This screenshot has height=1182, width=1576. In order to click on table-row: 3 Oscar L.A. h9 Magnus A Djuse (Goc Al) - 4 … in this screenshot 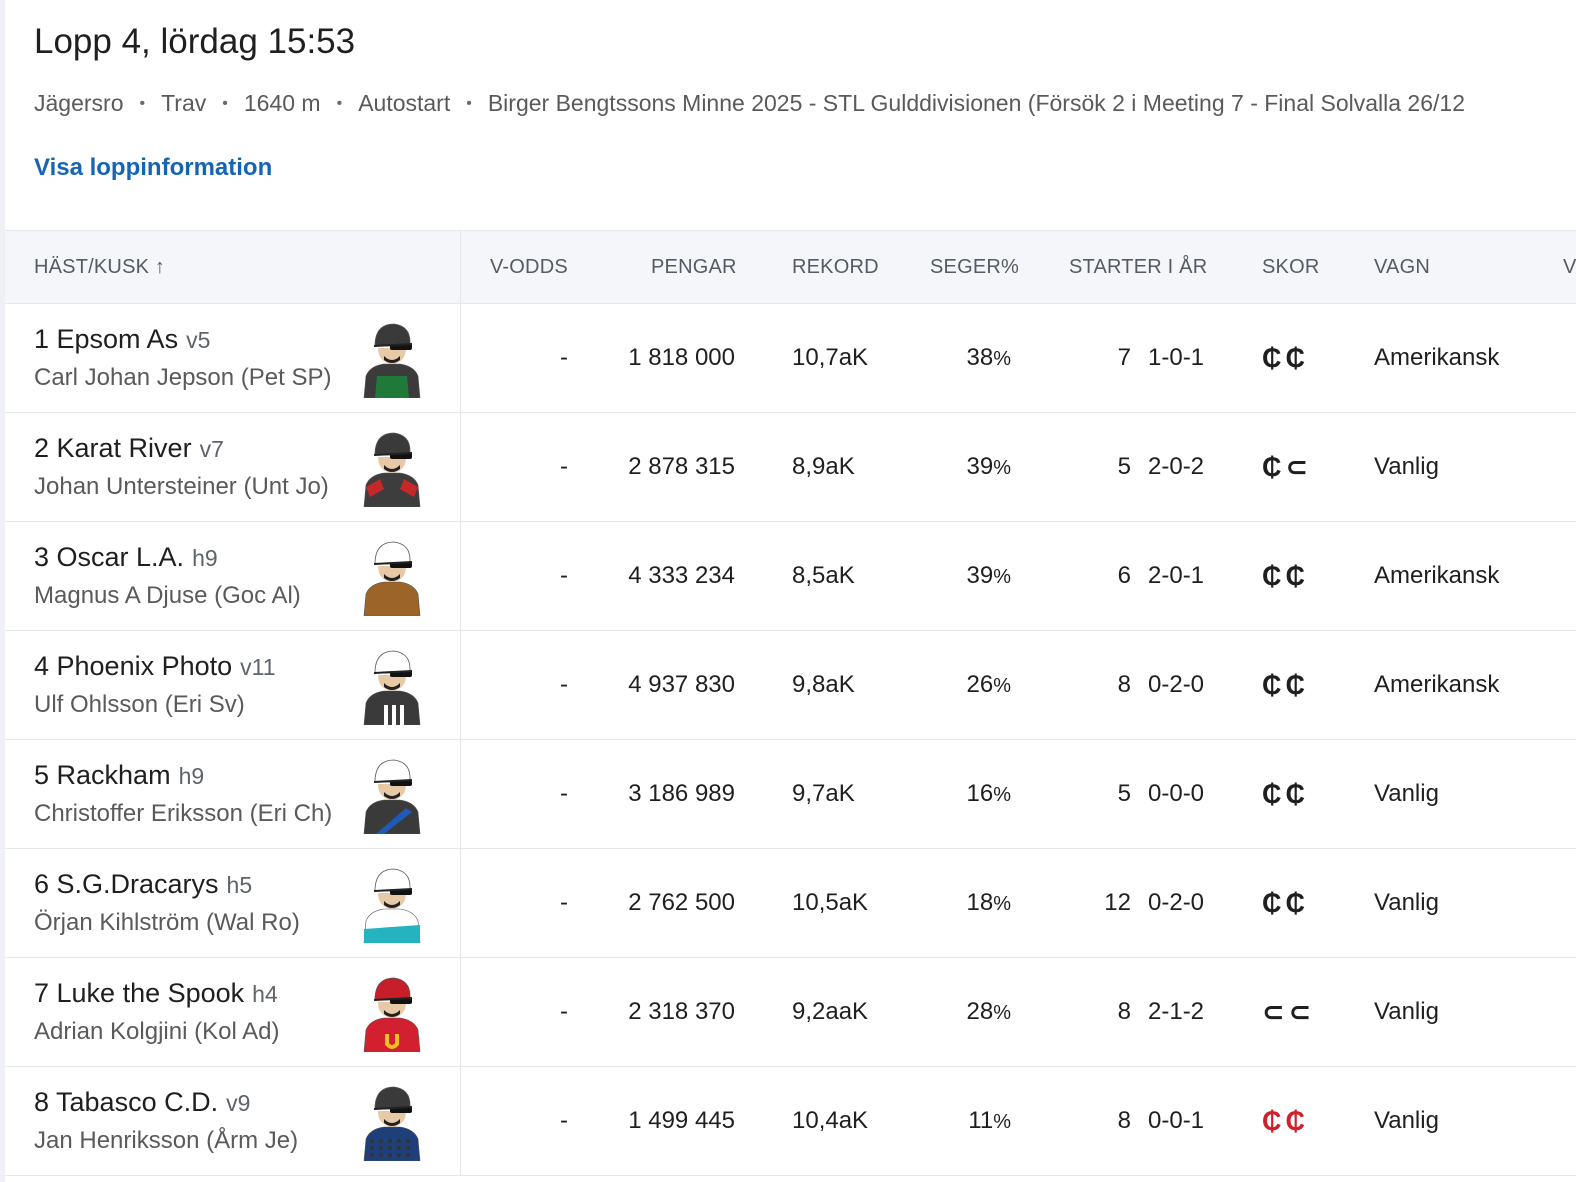, I will do `click(790, 576)`.